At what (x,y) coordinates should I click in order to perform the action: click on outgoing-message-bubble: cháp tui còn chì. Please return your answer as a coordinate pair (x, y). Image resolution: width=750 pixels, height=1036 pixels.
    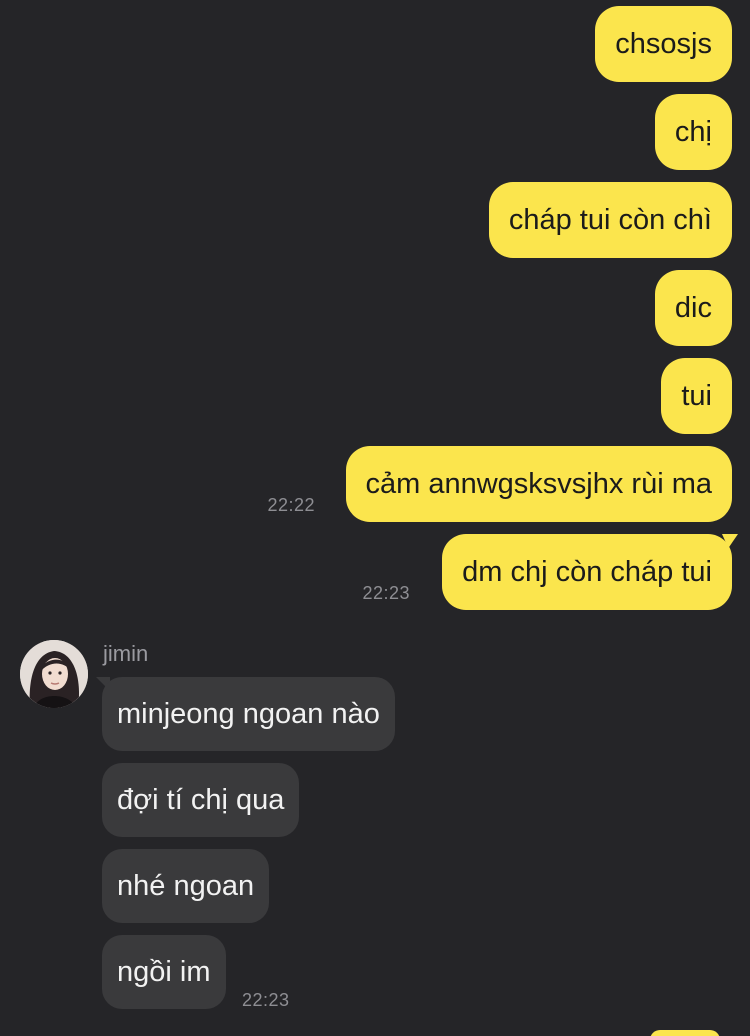
    Looking at the image, I should click on (610, 220).